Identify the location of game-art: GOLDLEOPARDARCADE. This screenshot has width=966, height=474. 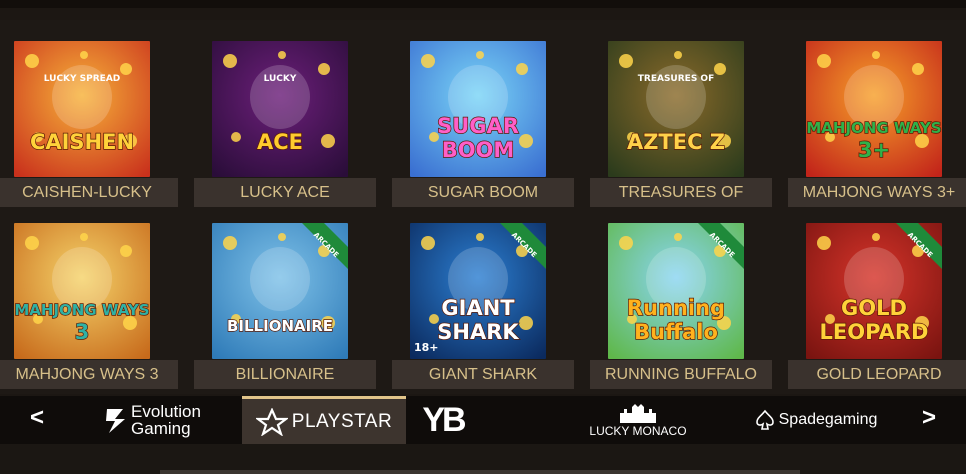
(874, 291).